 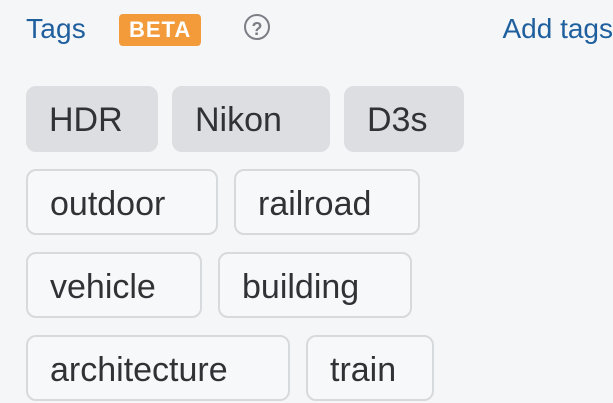 I want to click on tags-row-1: HDR Nikon D3s, so click(x=286, y=119).